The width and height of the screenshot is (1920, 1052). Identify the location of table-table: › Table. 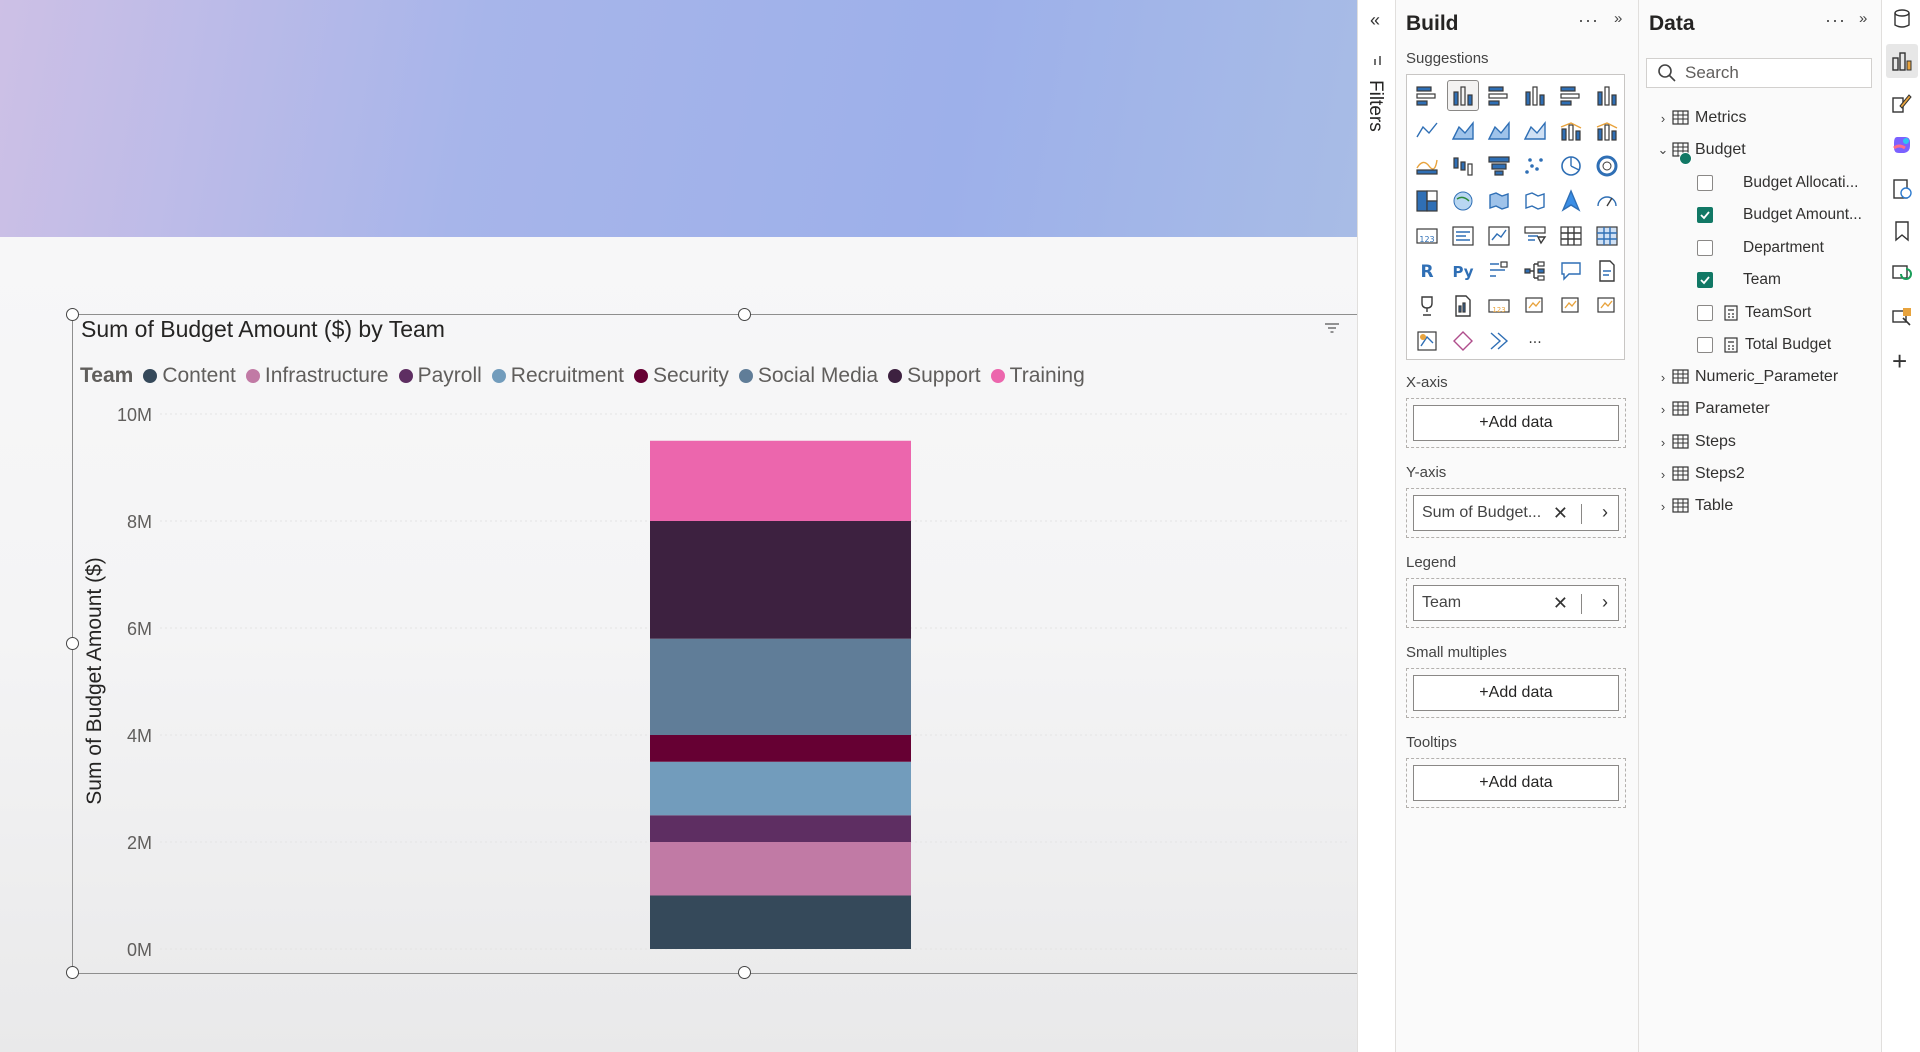
(1694, 506).